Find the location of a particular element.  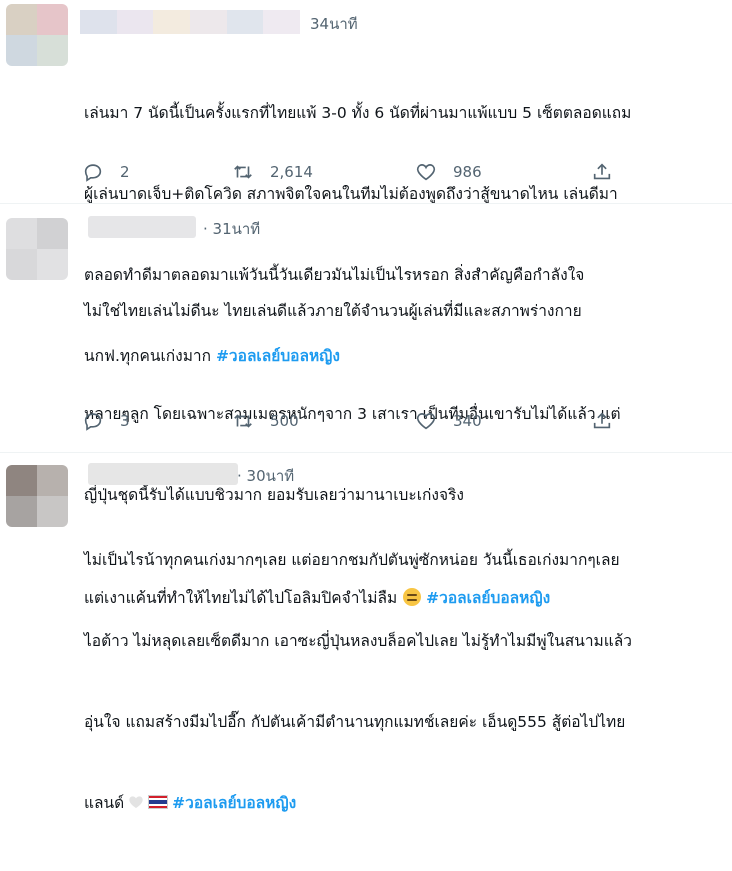

reply-count: 2 is located at coordinates (125, 172).